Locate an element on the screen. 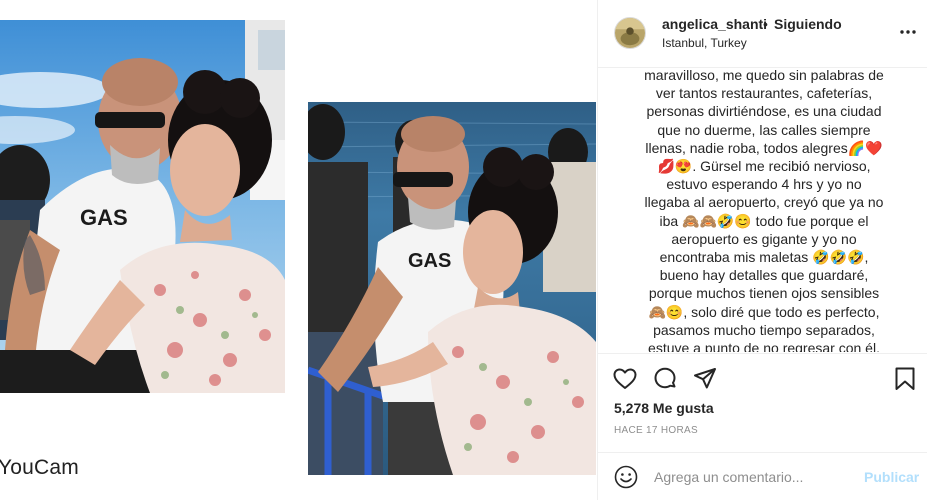 The image size is (927, 500). likes-count: 5,278 Me gusta is located at coordinates (664, 408).